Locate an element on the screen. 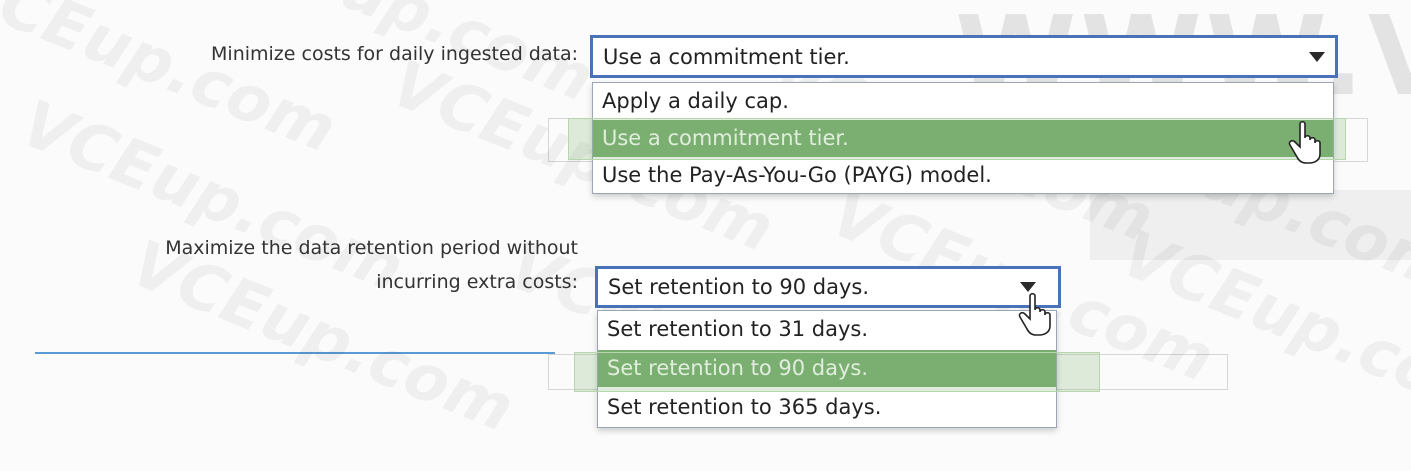  question2-dropdown: Set retention to 90 days. is located at coordinates (828, 287).